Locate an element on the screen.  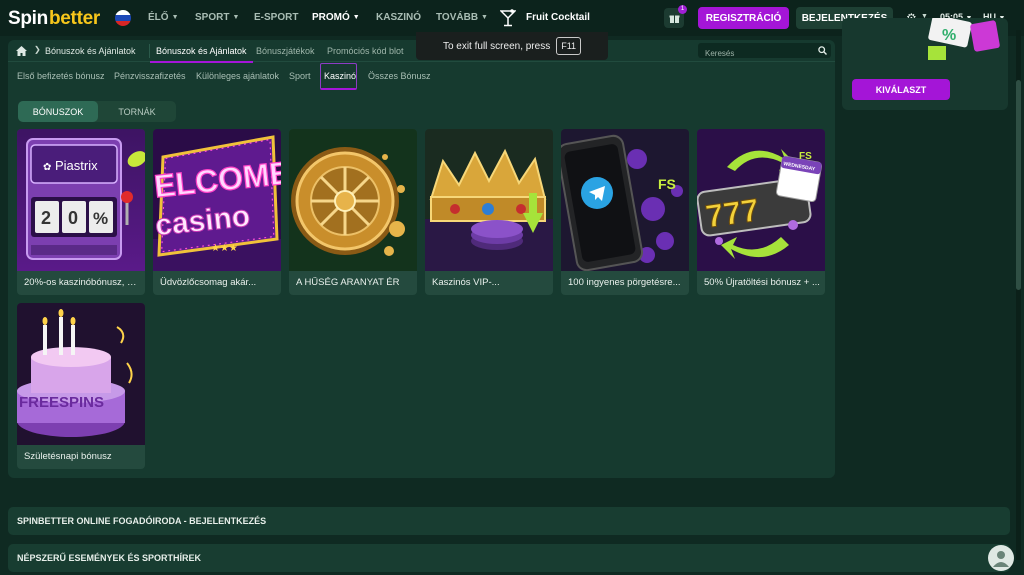
nav-item-sport: SPORT ▼ is located at coordinates (217, 17).